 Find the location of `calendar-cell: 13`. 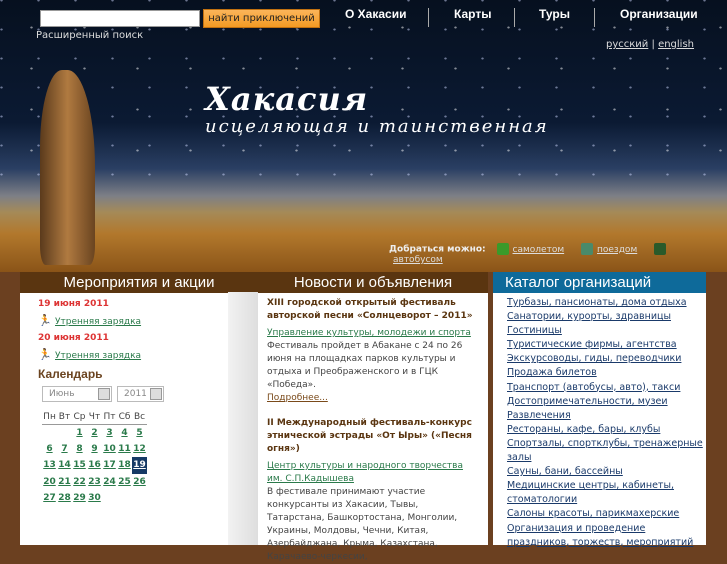

calendar-cell: 13 is located at coordinates (49, 465).